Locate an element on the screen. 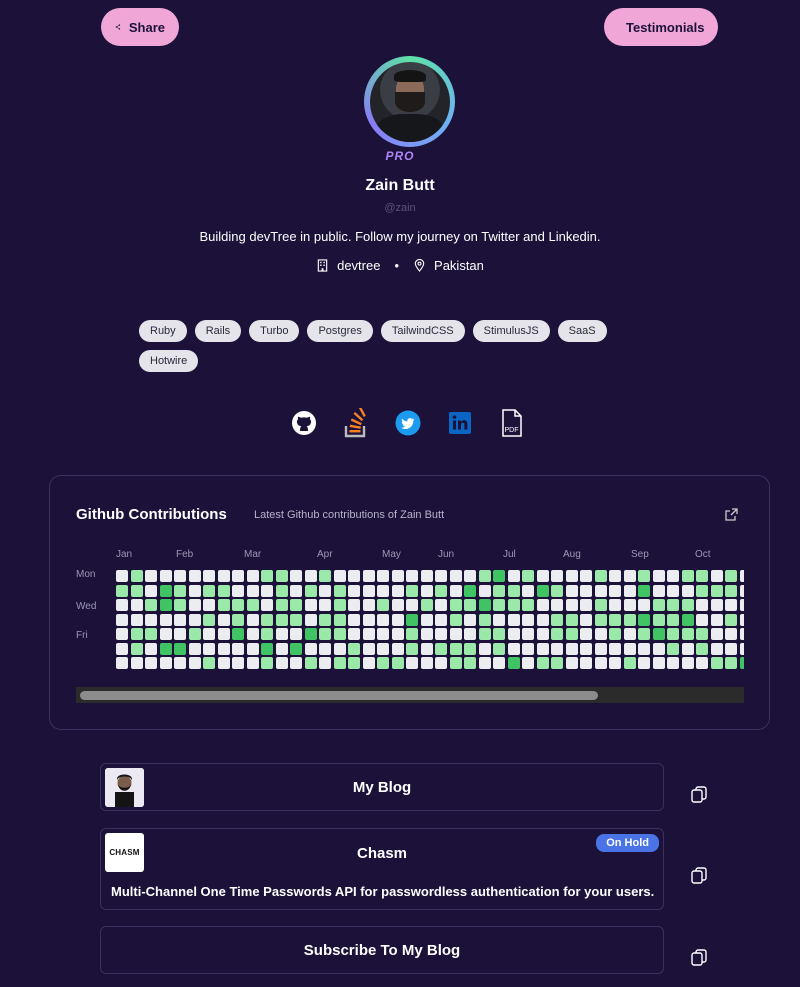 Image resolution: width=800 pixels, height=987 pixels. twitter-icon is located at coordinates (408, 423).